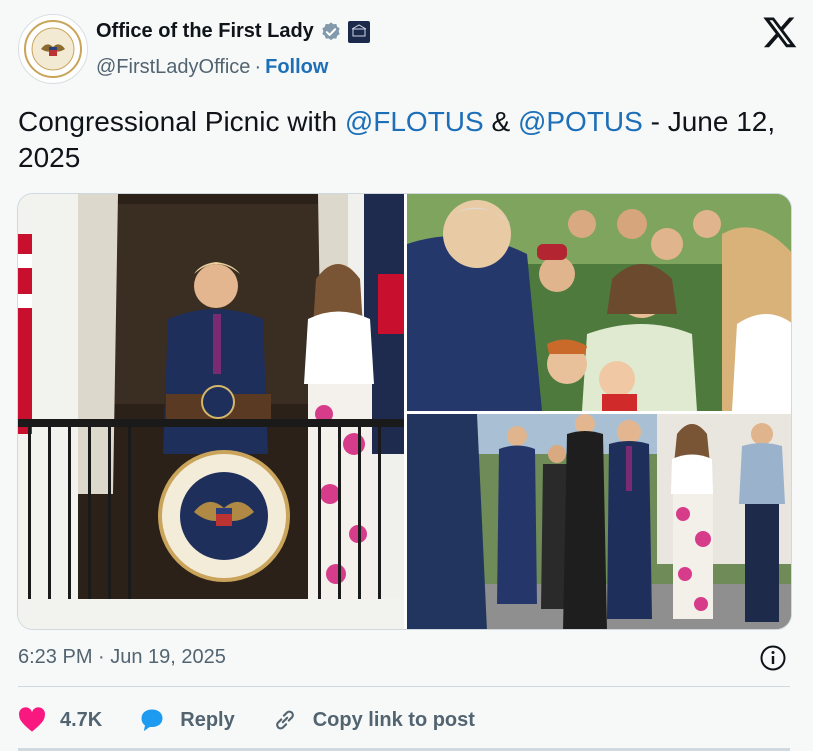  Describe the element at coordinates (284, 720) in the screenshot. I see `link-icon` at that location.